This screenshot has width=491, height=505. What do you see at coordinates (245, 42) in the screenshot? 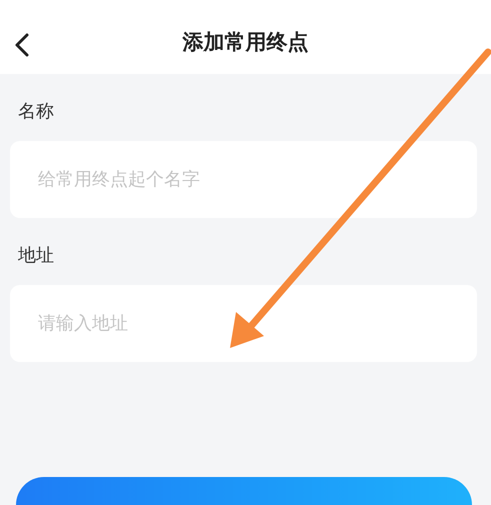
I see `page-title: 添加常用终点` at bounding box center [245, 42].